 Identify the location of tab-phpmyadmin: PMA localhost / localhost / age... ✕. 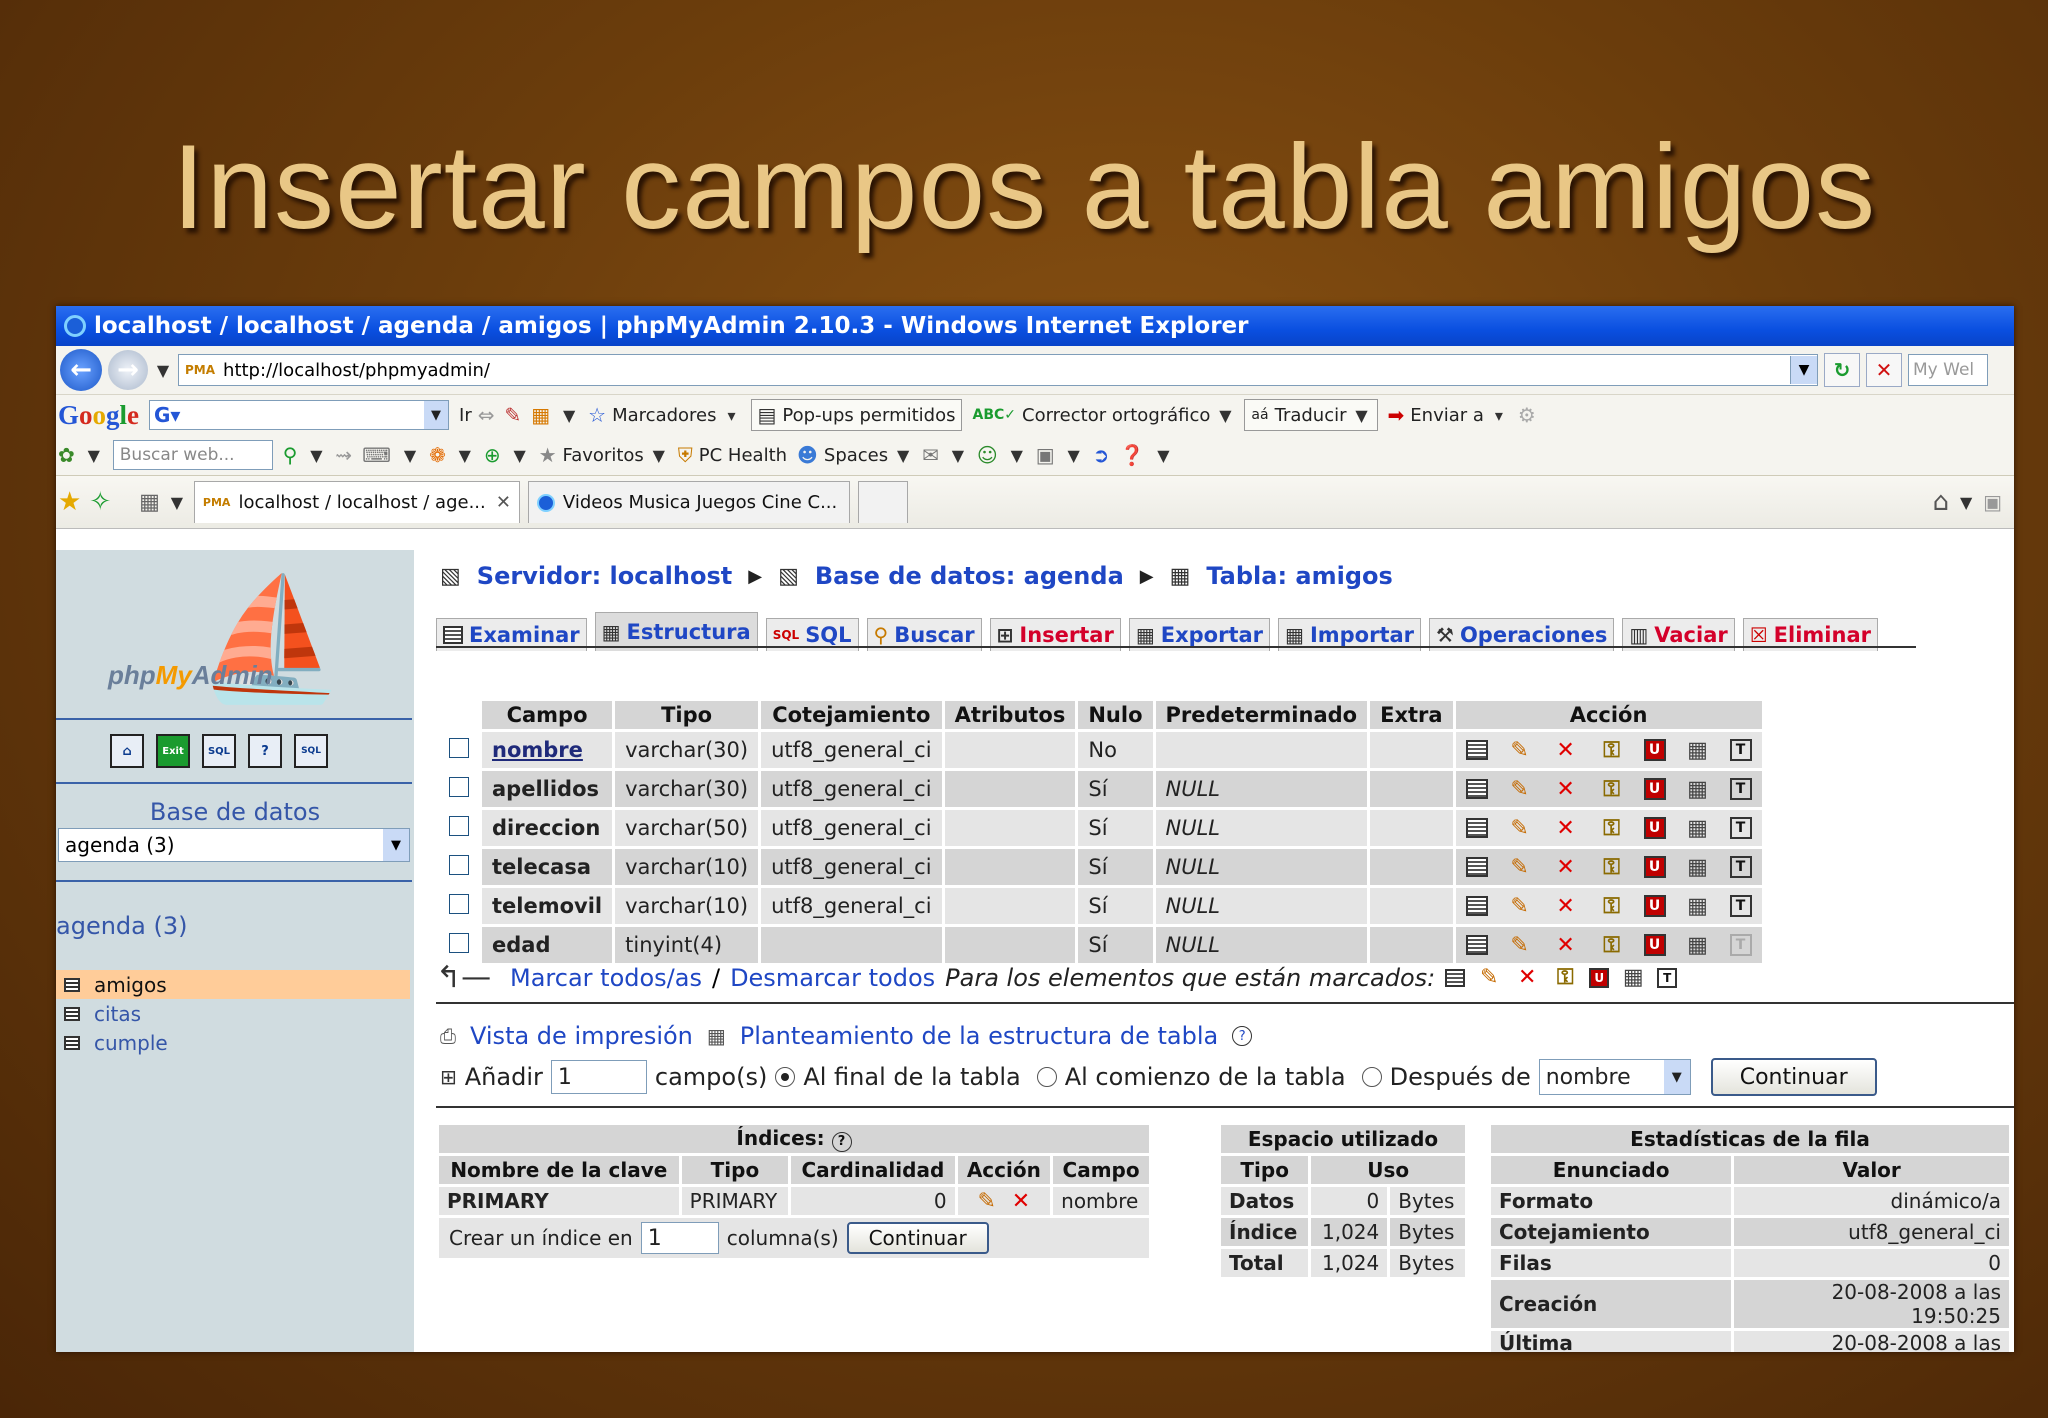
(356, 502).